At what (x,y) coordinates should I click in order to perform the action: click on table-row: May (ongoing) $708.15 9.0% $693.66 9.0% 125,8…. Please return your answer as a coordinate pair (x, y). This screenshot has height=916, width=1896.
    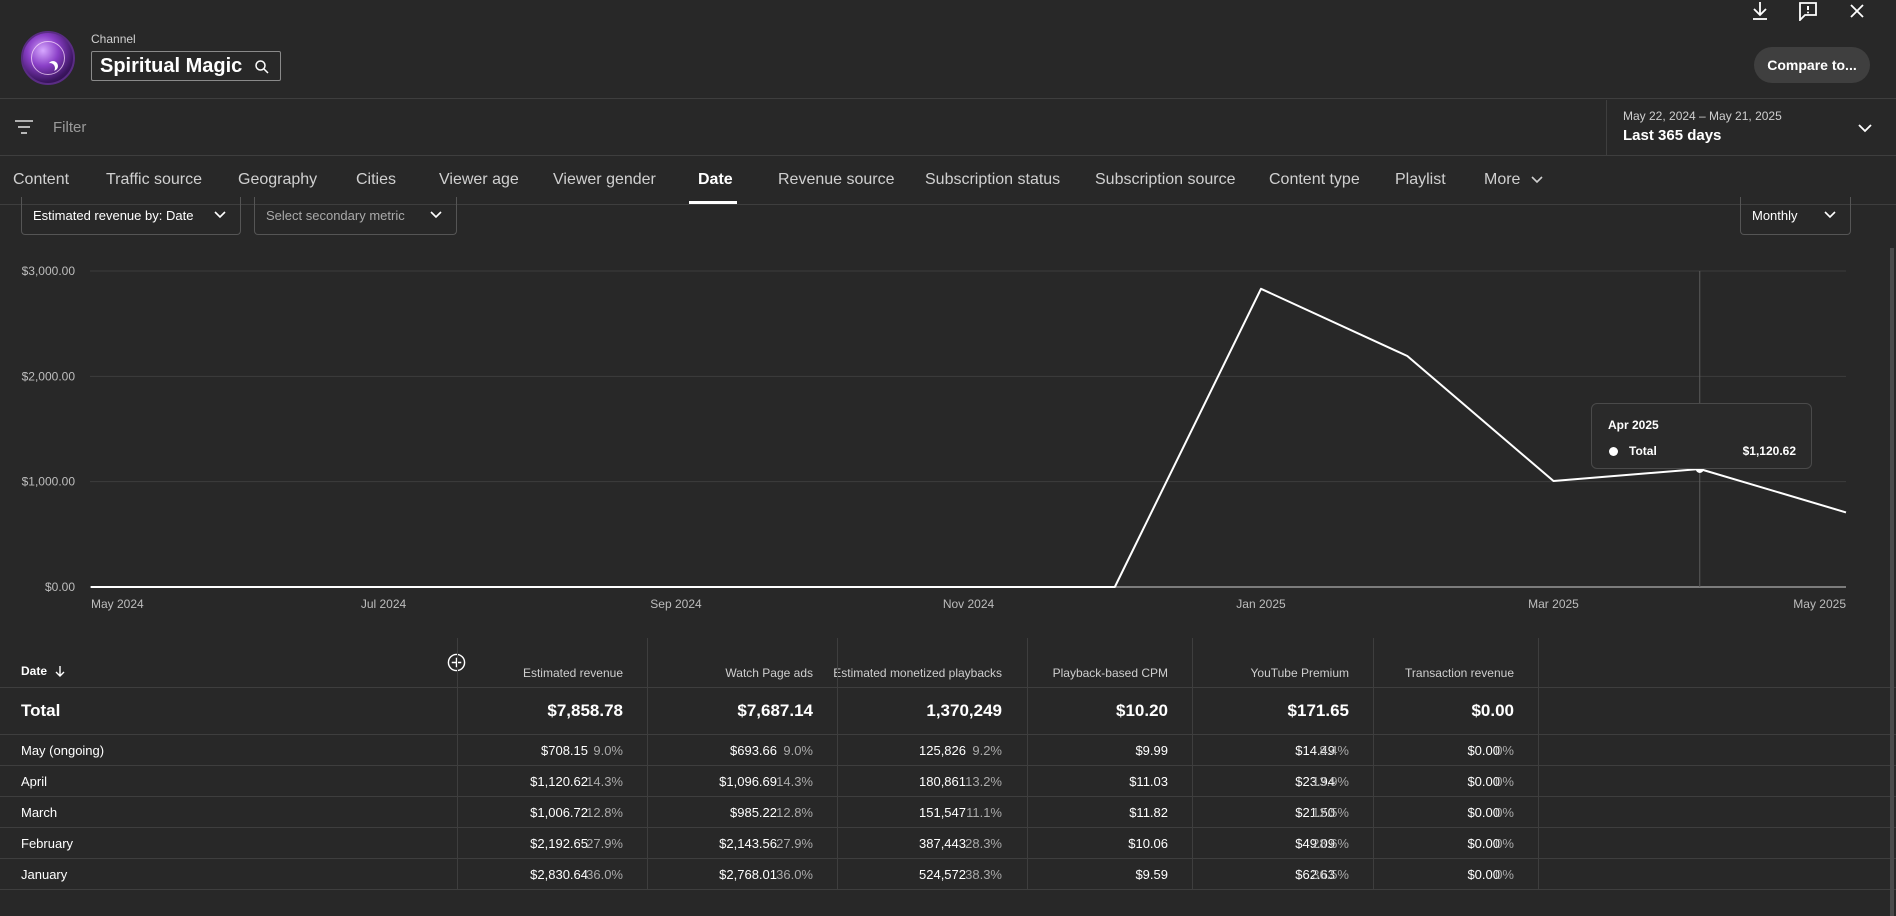
    Looking at the image, I should click on (948, 750).